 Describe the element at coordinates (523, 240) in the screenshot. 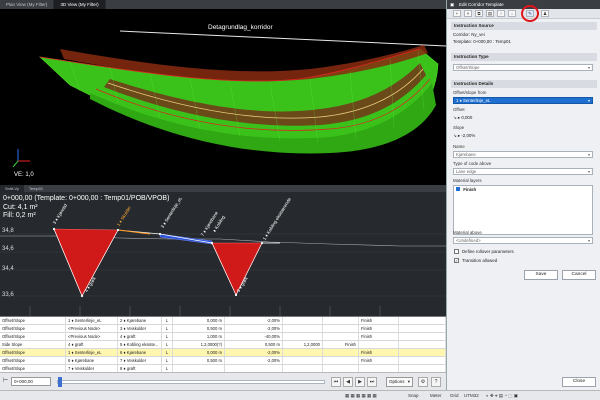

I see `material-above-select: <Undefined> ▾` at that location.